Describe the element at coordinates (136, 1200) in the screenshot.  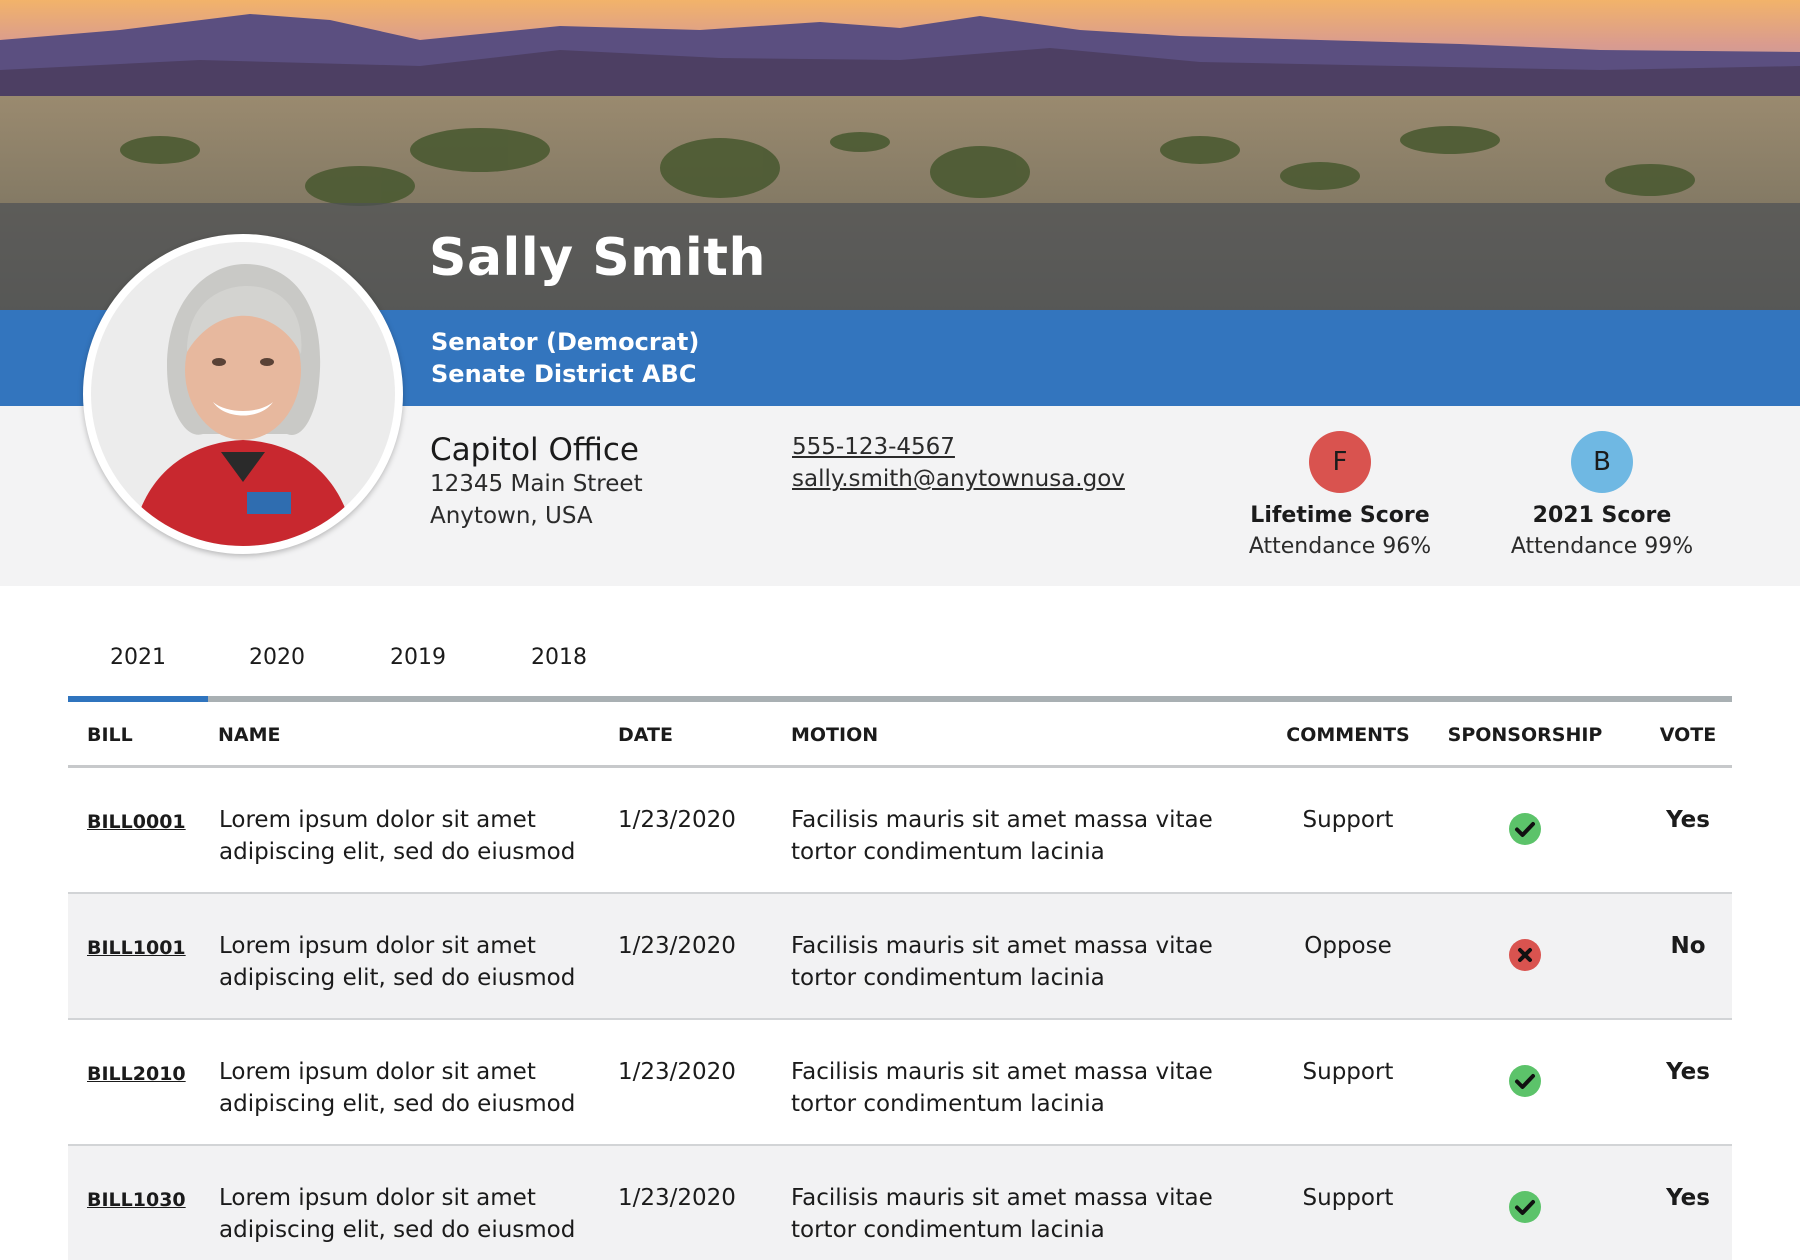
I see `bill-link: BILL1030` at that location.